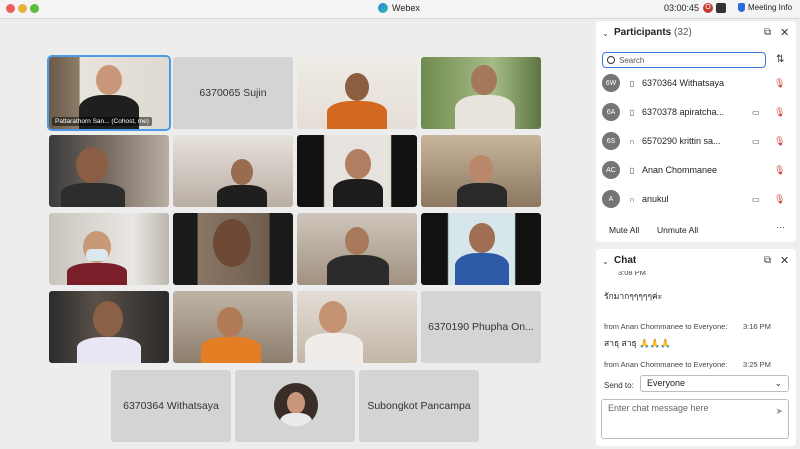 The height and width of the screenshot is (449, 800). Describe the element at coordinates (34, 8) in the screenshot. I see `maximize-window-button` at that location.